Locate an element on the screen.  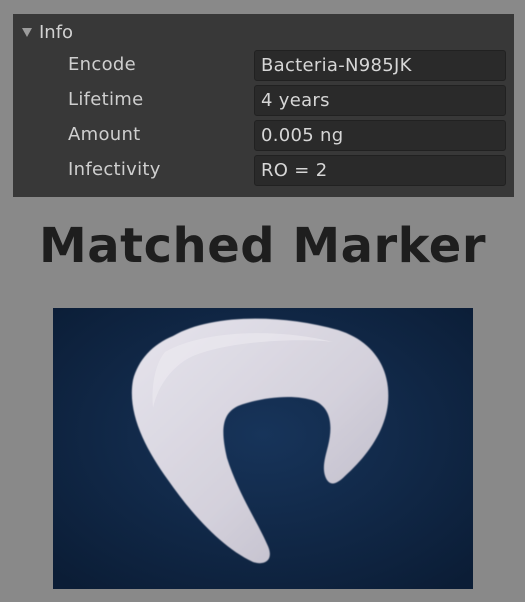
infectivity-label: Infectivity is located at coordinates (114, 169).